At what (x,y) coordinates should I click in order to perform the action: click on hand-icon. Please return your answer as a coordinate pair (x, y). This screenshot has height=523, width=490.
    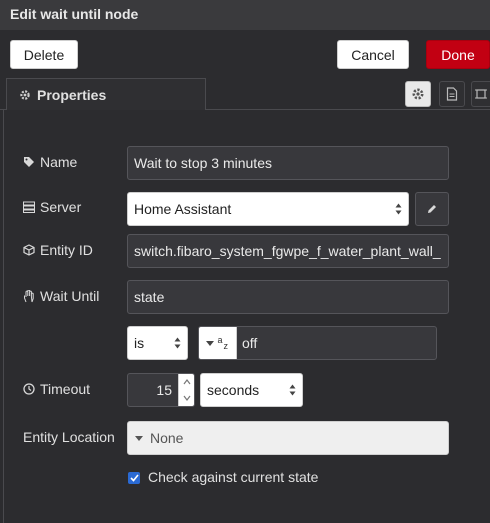
    Looking at the image, I should click on (29, 295).